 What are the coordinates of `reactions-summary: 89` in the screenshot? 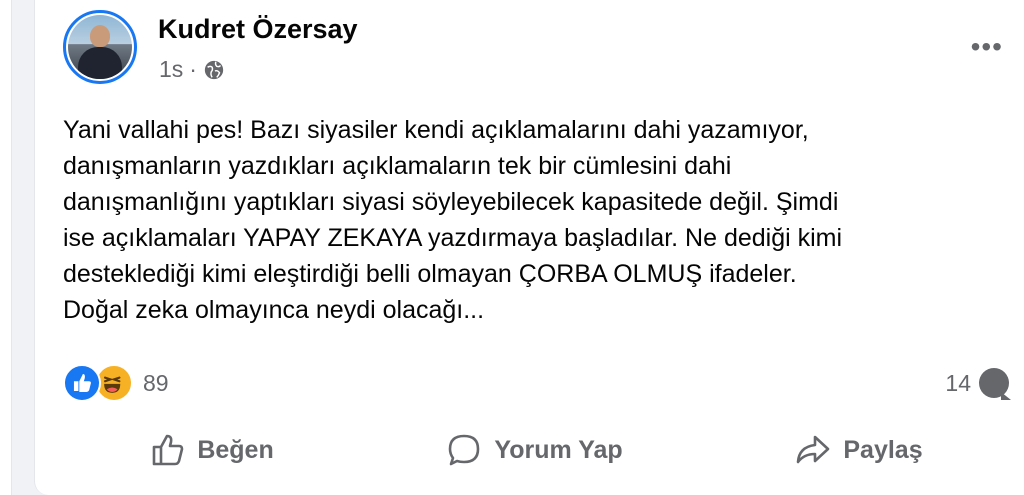 It's located at (116, 383).